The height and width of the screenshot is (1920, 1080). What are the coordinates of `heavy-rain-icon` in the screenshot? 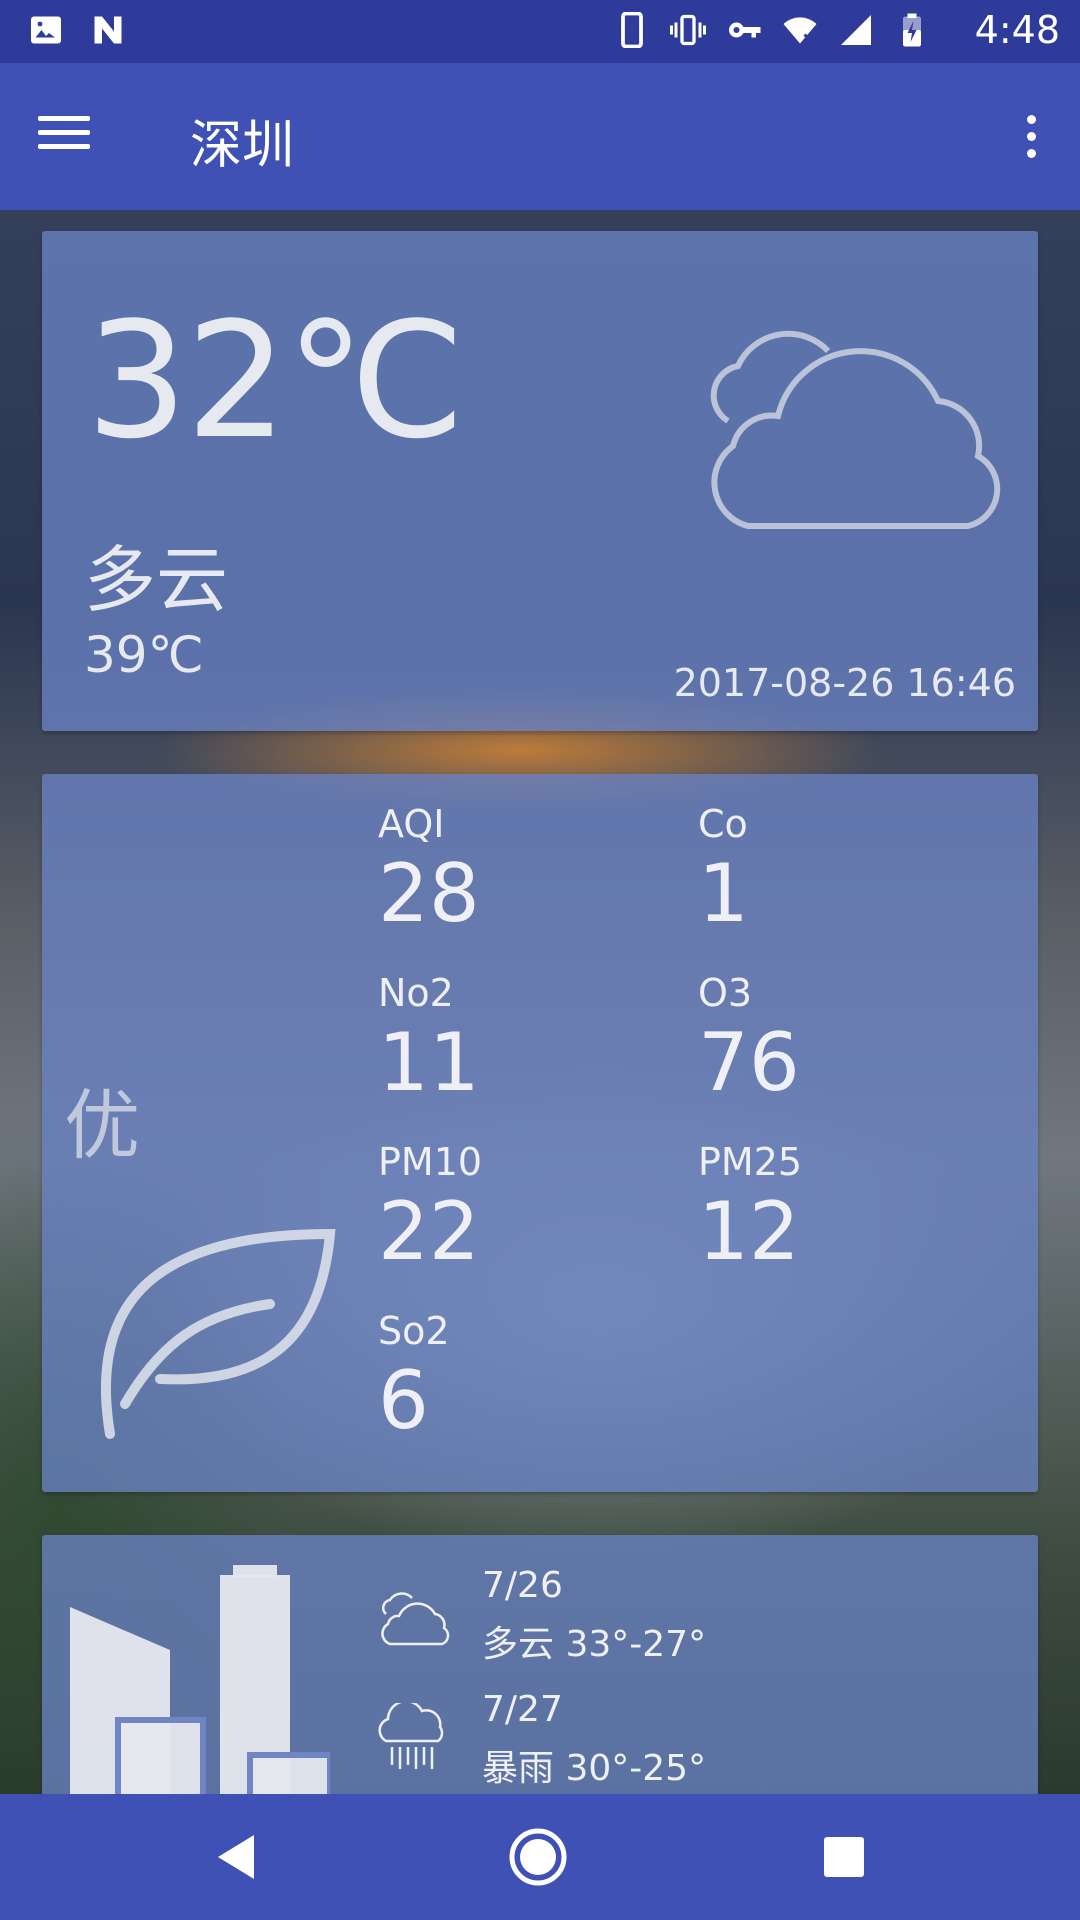 It's located at (411, 1736).